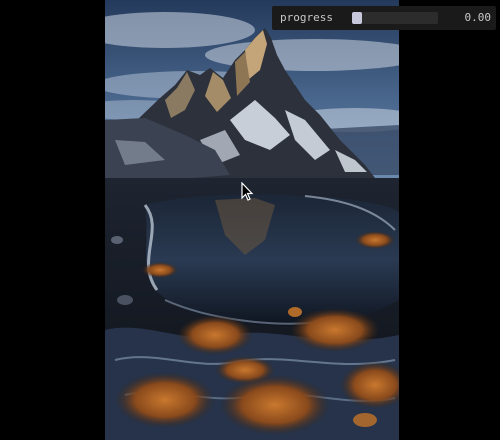 This screenshot has width=500, height=440. Describe the element at coordinates (395, 18) in the screenshot. I see `progress-slider` at that location.